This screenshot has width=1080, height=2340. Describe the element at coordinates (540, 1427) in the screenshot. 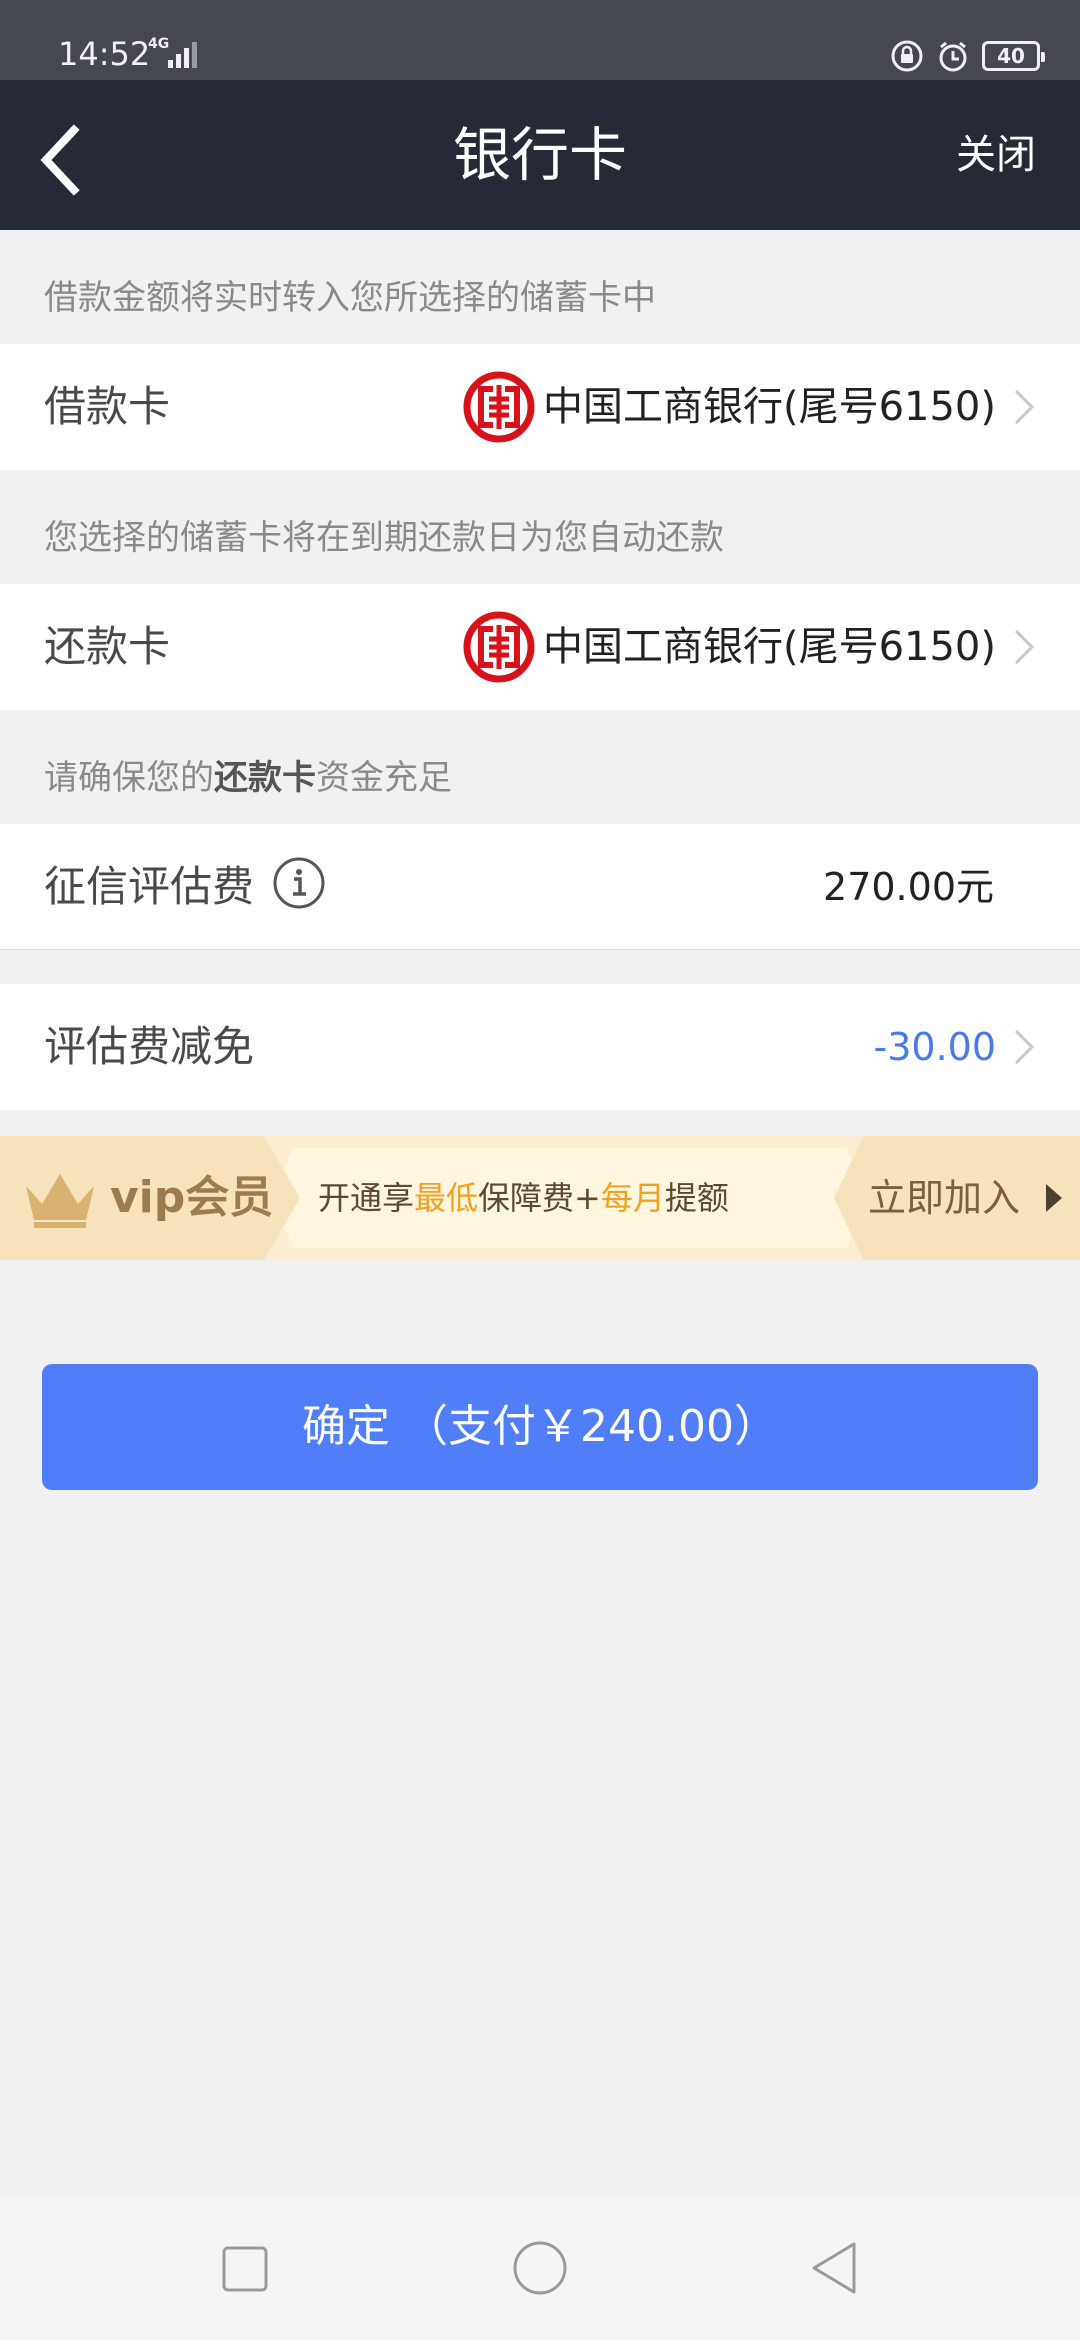

I see `confirm-payment-button: 确定 （支付￥240.00）` at that location.